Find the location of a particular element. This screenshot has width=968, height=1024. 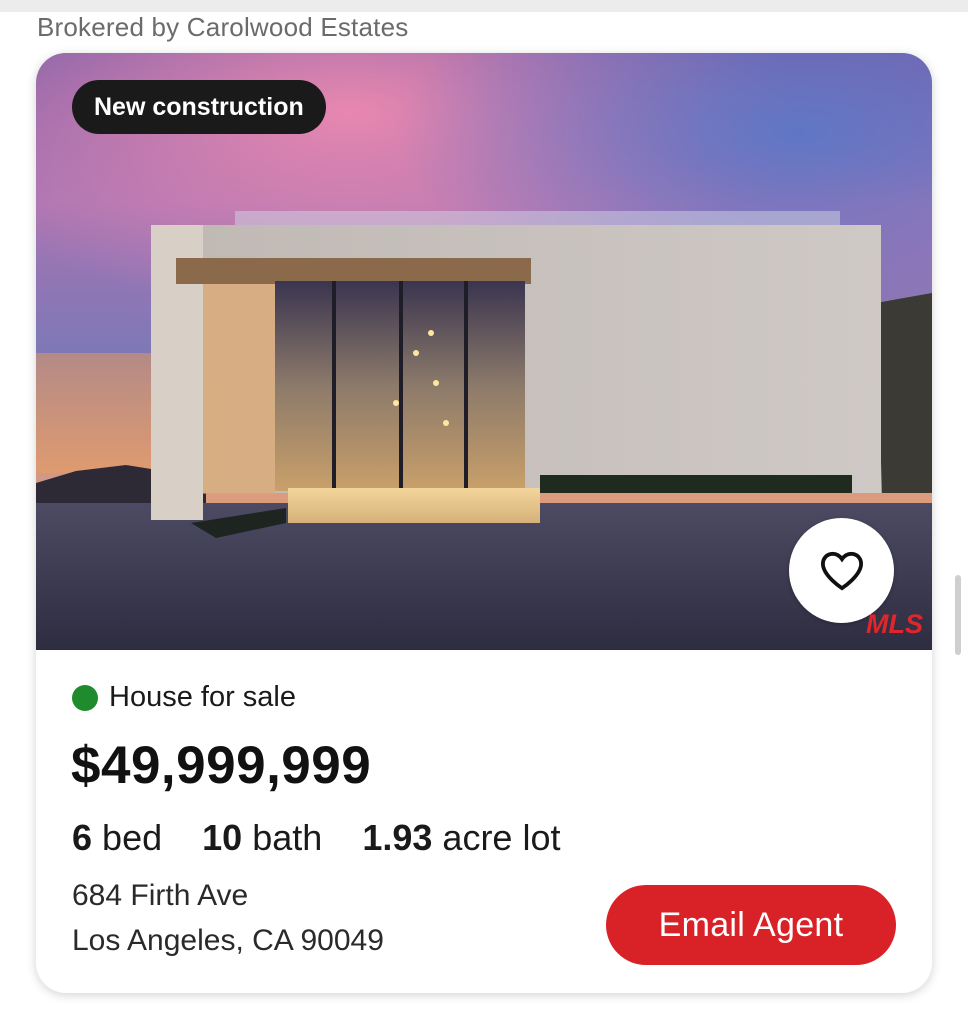

status-label: House for sale is located at coordinates (202, 697).